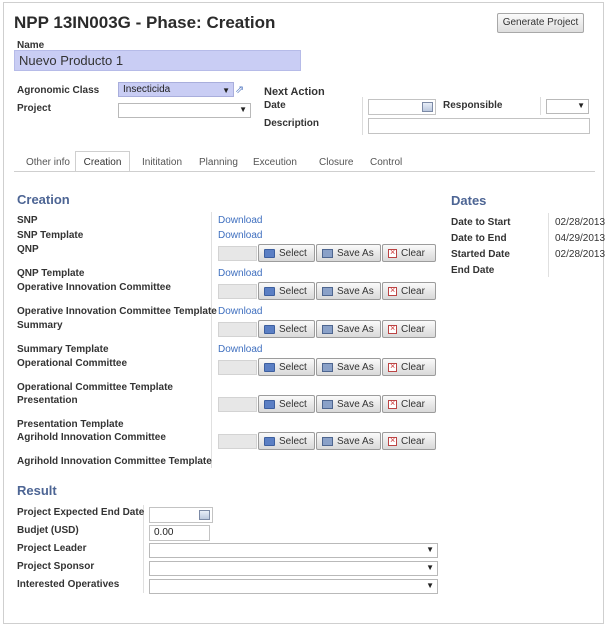  I want to click on project-sponsor-select: ▼, so click(293, 568).